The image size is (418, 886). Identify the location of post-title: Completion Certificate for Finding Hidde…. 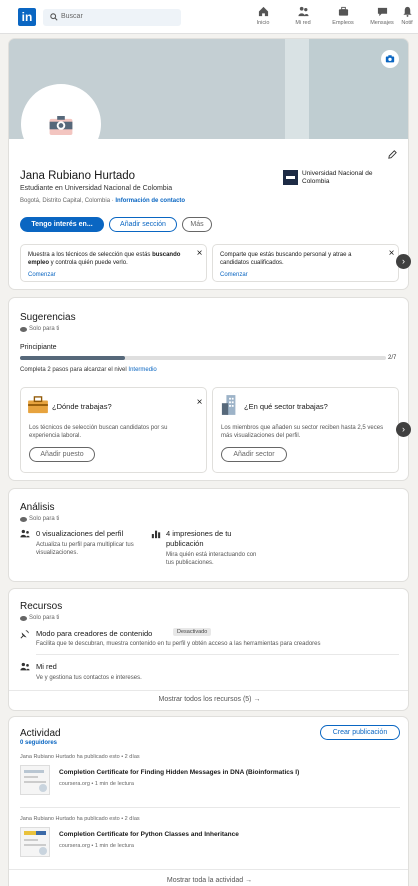
(229, 772).